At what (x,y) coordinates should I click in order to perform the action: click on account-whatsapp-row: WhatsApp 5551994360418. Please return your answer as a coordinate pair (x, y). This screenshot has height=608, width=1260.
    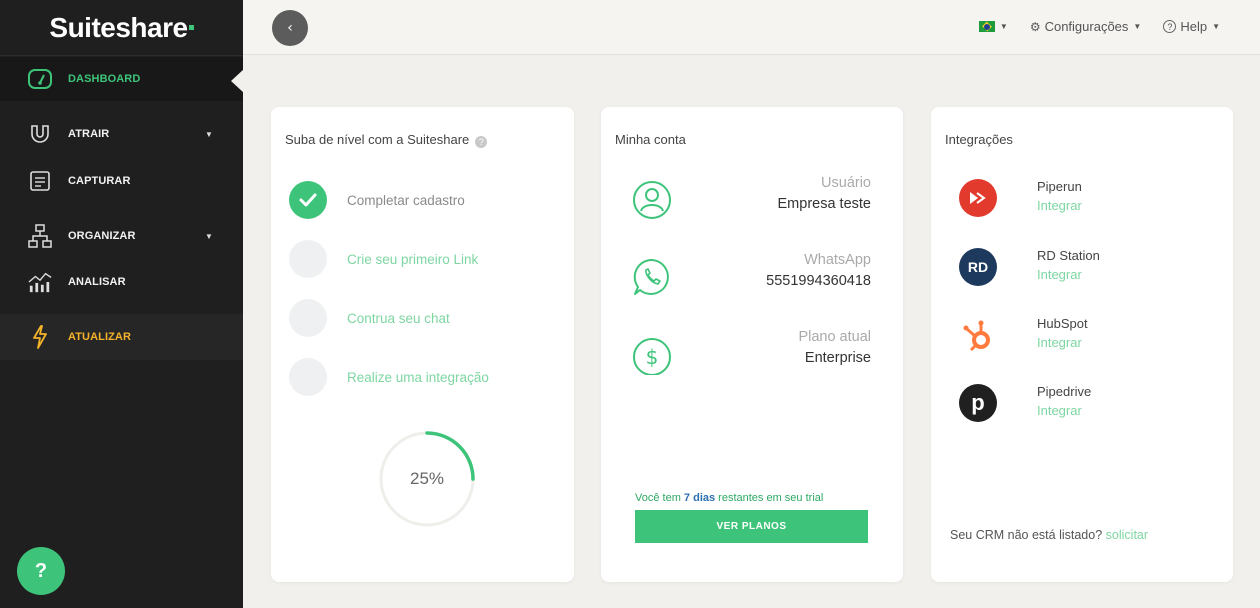
    Looking at the image, I should click on (751, 277).